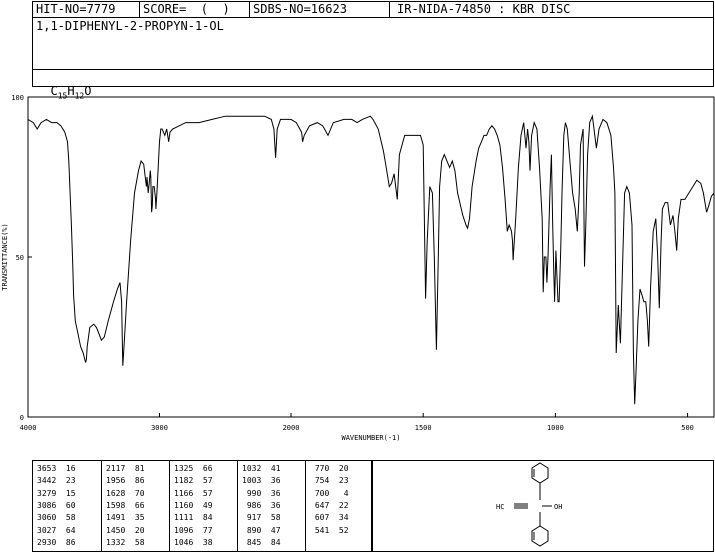 This screenshot has height=553, width=715. I want to click on x-tick-label: 1000, so click(555, 428).